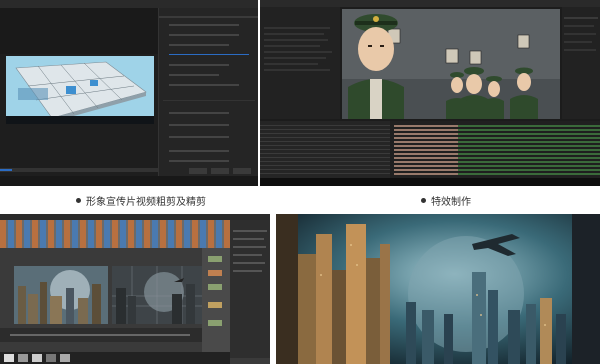 This screenshot has width=600, height=364. Describe the element at coordinates (208, 93) in the screenshot. I see `export-settings-panel` at that location.